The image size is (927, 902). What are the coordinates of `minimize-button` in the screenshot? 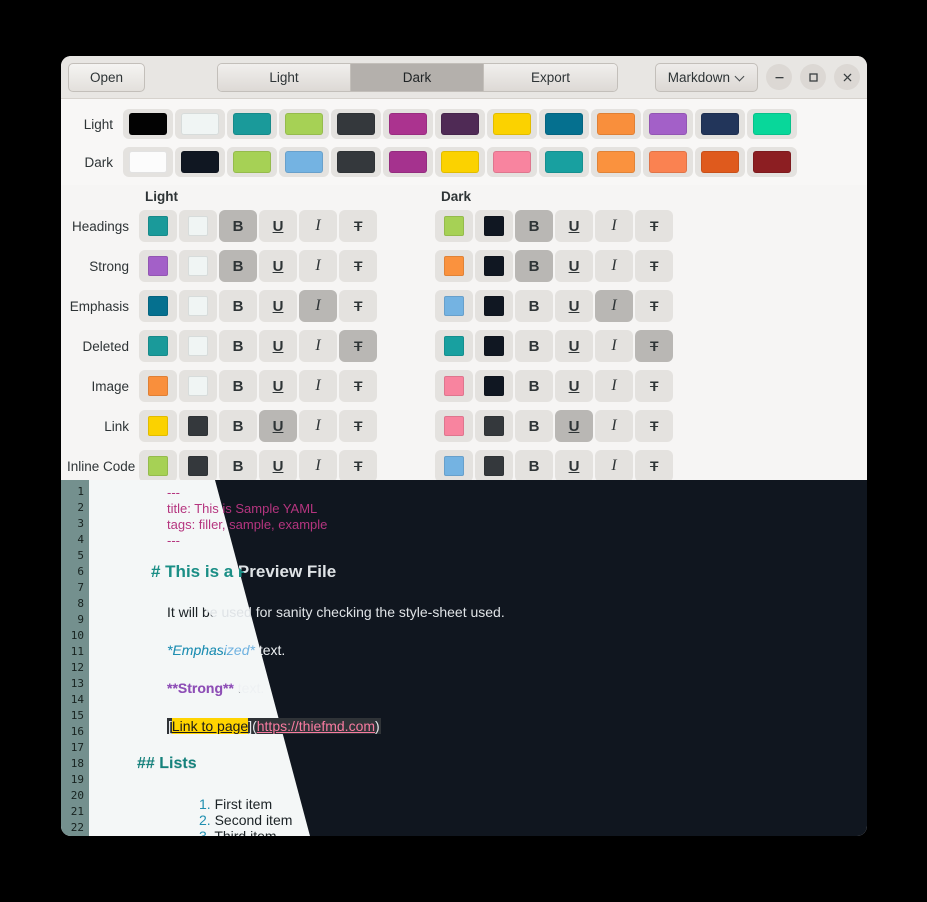 It's located at (779, 77).